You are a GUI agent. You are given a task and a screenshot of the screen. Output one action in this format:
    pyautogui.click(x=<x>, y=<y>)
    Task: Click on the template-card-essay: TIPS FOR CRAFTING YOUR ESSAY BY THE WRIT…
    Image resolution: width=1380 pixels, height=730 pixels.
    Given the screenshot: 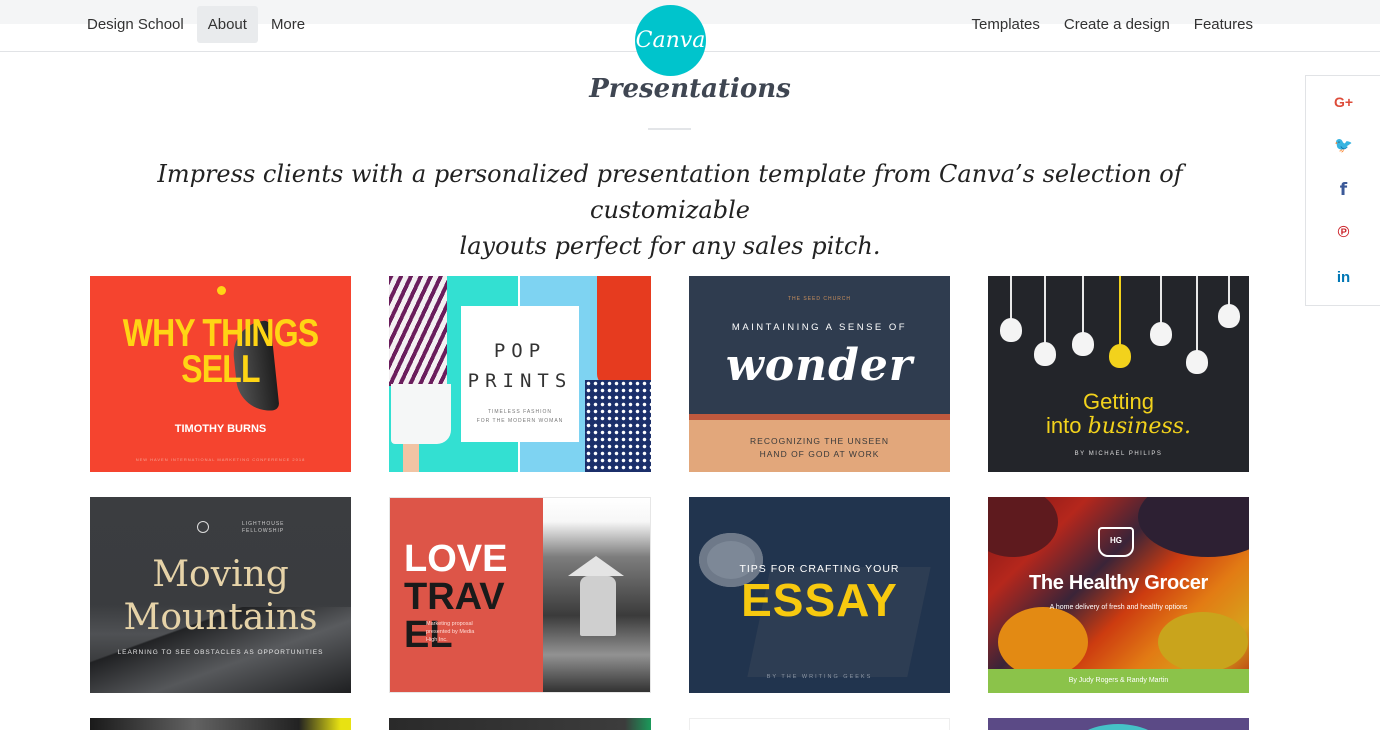 What is the action you would take?
    pyautogui.click(x=819, y=595)
    